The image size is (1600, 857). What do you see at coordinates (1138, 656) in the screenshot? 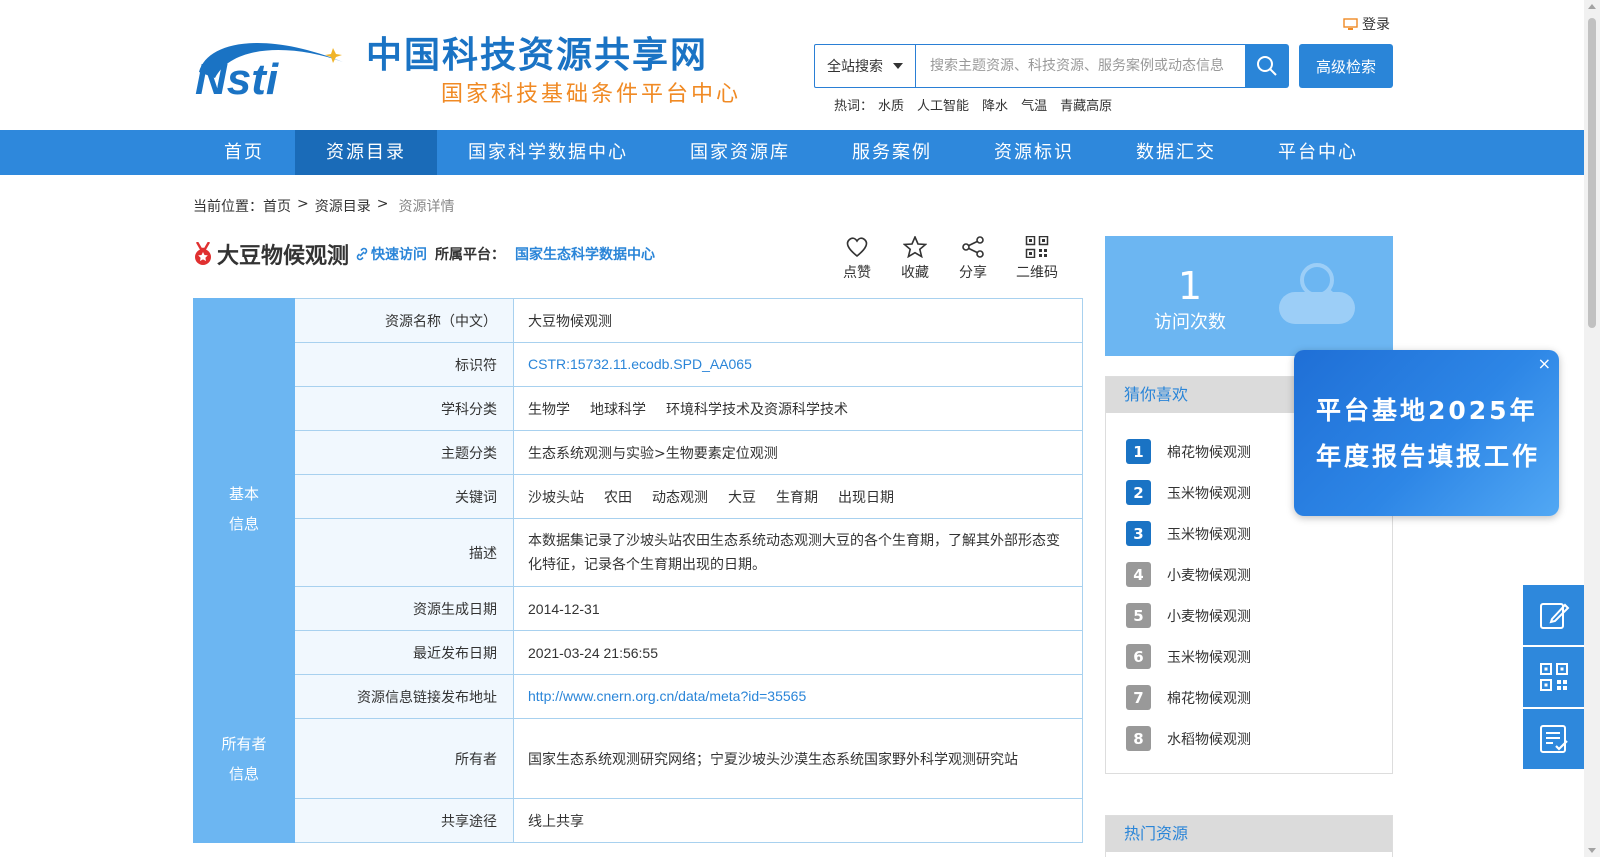
I see `rank-badge: 6` at bounding box center [1138, 656].